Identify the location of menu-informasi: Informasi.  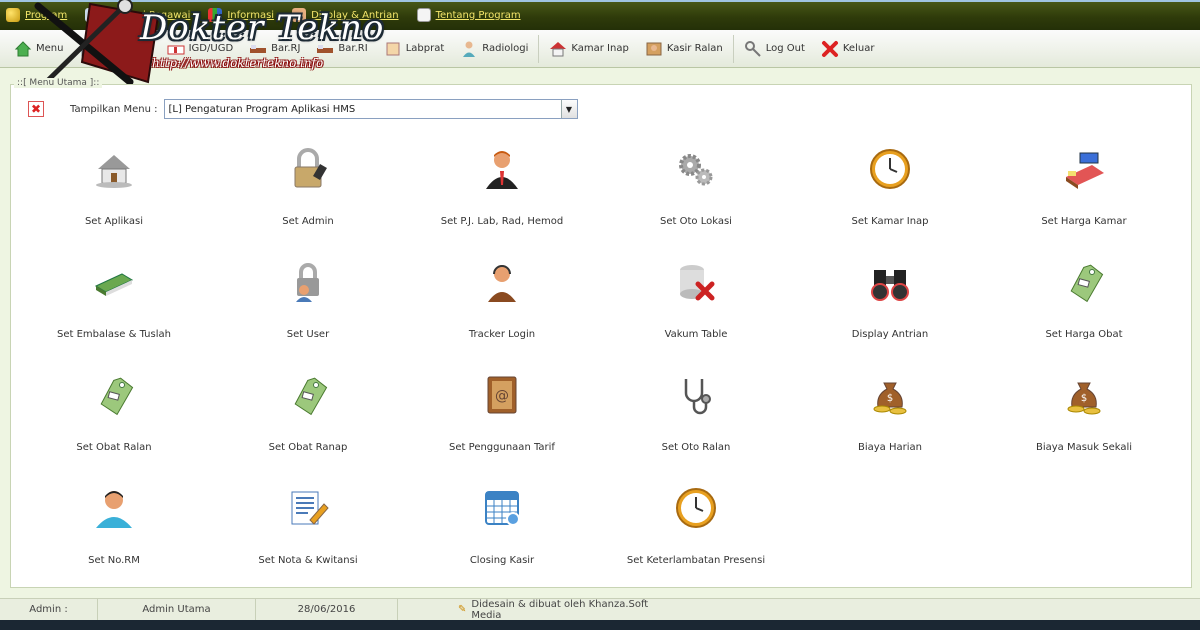
(241, 15).